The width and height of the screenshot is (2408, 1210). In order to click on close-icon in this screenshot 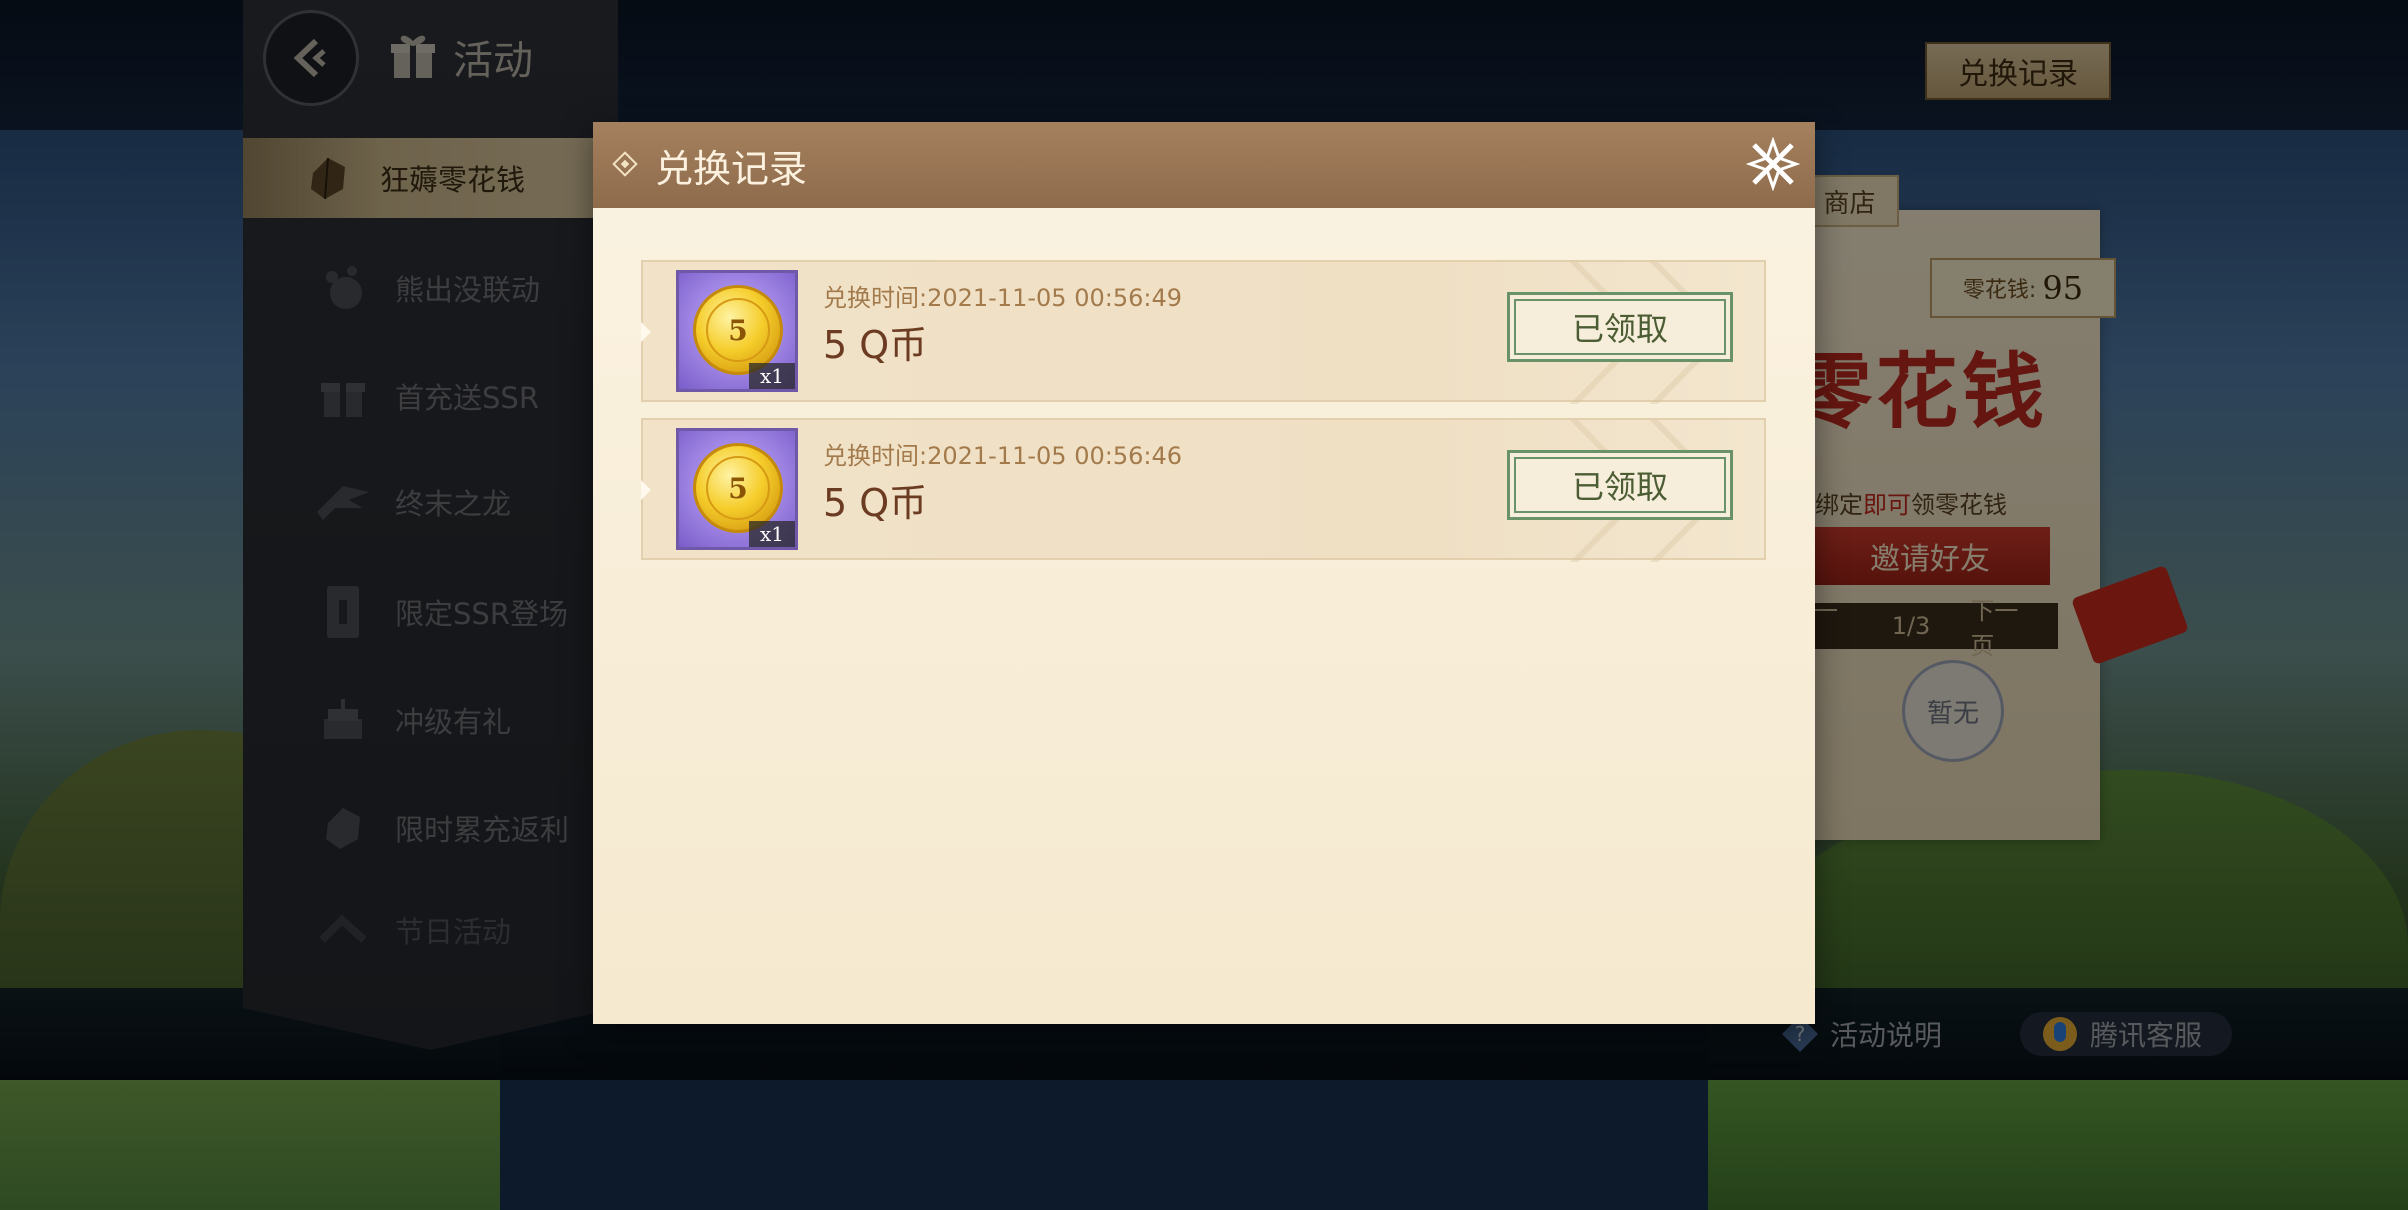, I will do `click(1773, 164)`.